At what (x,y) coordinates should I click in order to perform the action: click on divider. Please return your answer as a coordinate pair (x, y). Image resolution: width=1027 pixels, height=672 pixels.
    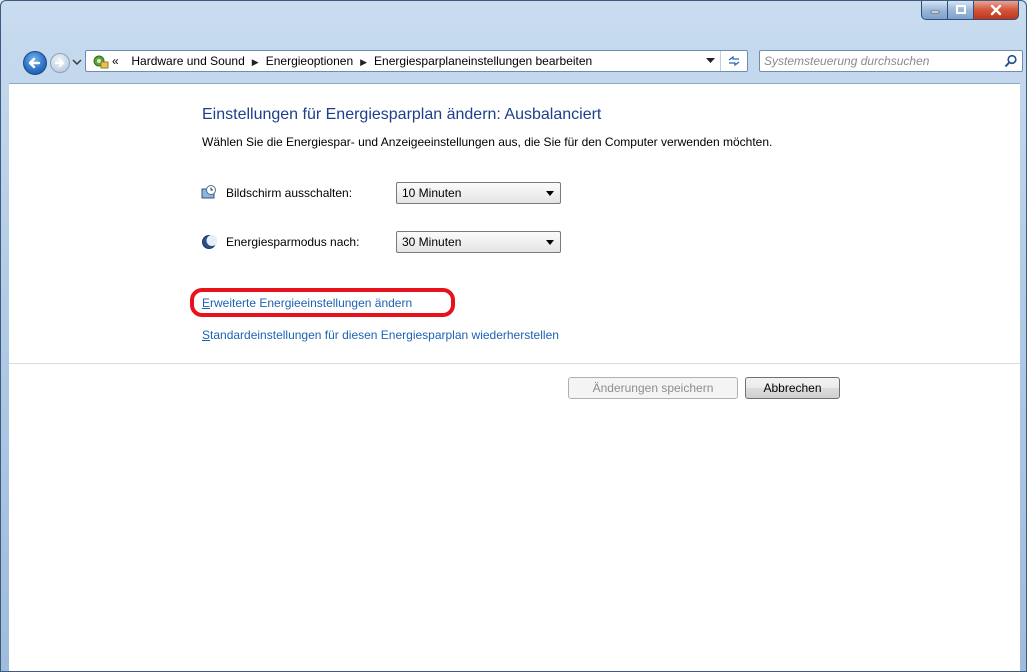
    Looking at the image, I should click on (514, 363).